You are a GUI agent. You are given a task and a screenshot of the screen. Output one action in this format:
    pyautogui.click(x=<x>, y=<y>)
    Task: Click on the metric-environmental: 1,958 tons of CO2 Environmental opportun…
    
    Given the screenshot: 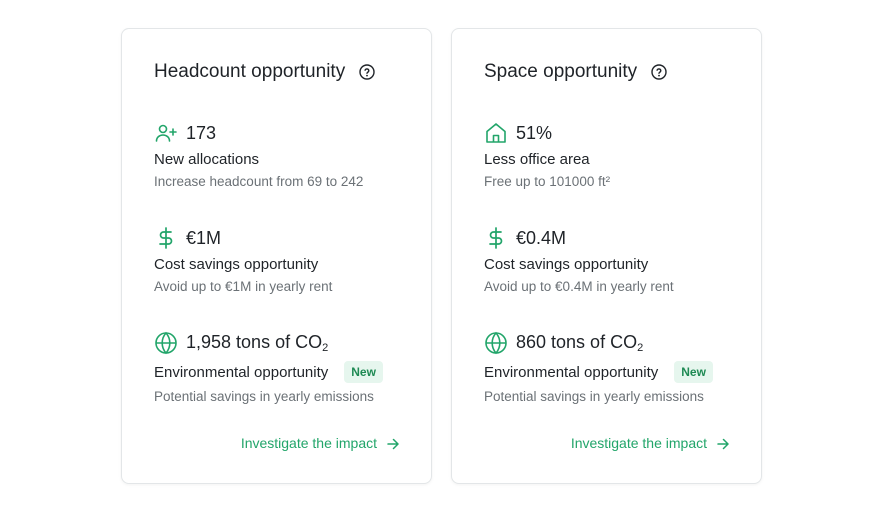 What is the action you would take?
    pyautogui.click(x=268, y=367)
    